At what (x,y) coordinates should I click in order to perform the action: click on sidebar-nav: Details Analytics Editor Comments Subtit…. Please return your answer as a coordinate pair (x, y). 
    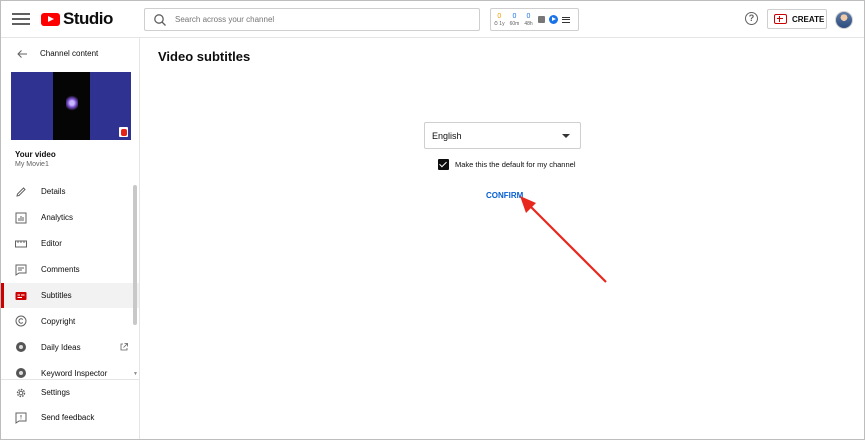
    Looking at the image, I should click on (70, 279).